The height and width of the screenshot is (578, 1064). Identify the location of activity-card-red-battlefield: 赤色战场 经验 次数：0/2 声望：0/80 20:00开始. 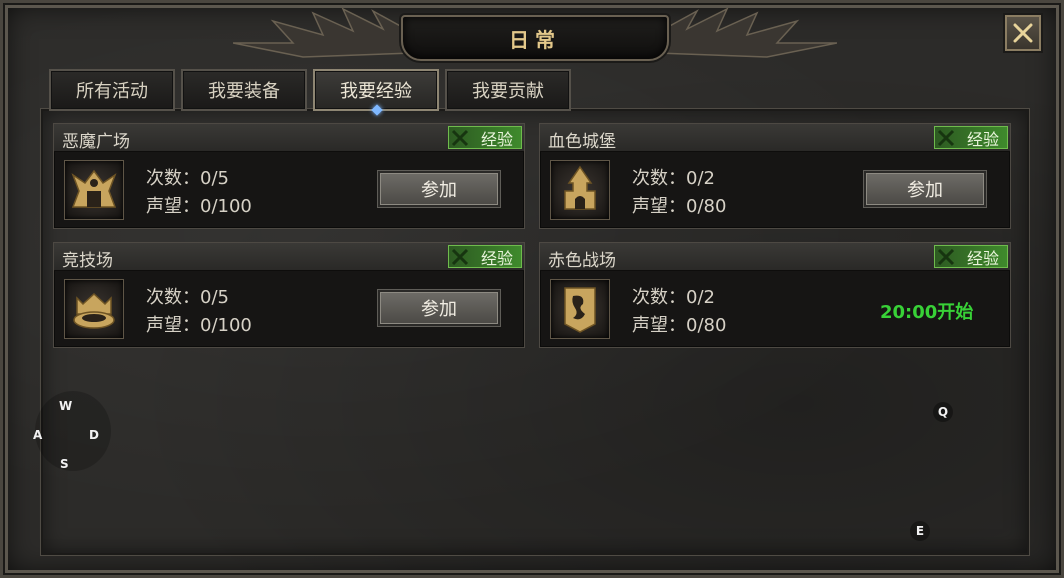
(775, 295).